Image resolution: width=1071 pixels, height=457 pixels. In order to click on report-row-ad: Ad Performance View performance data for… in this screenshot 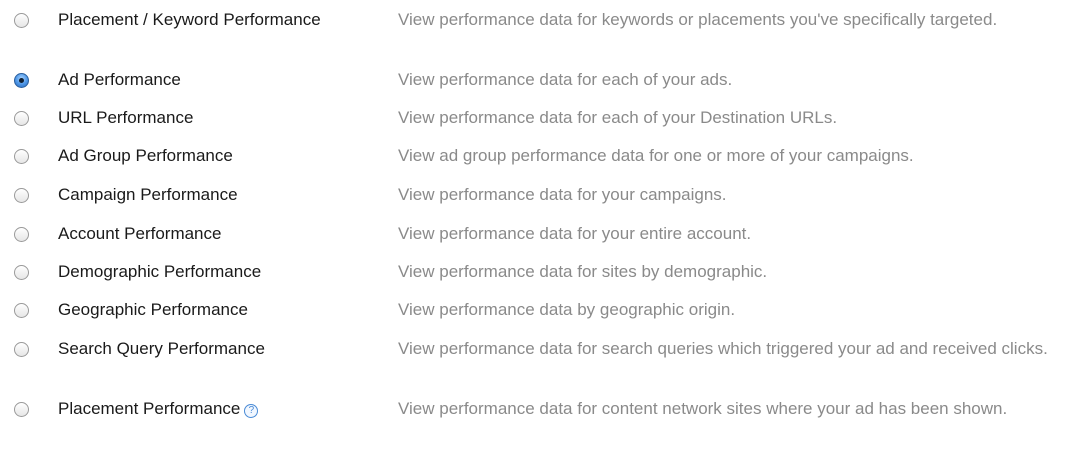, I will do `click(535, 87)`.